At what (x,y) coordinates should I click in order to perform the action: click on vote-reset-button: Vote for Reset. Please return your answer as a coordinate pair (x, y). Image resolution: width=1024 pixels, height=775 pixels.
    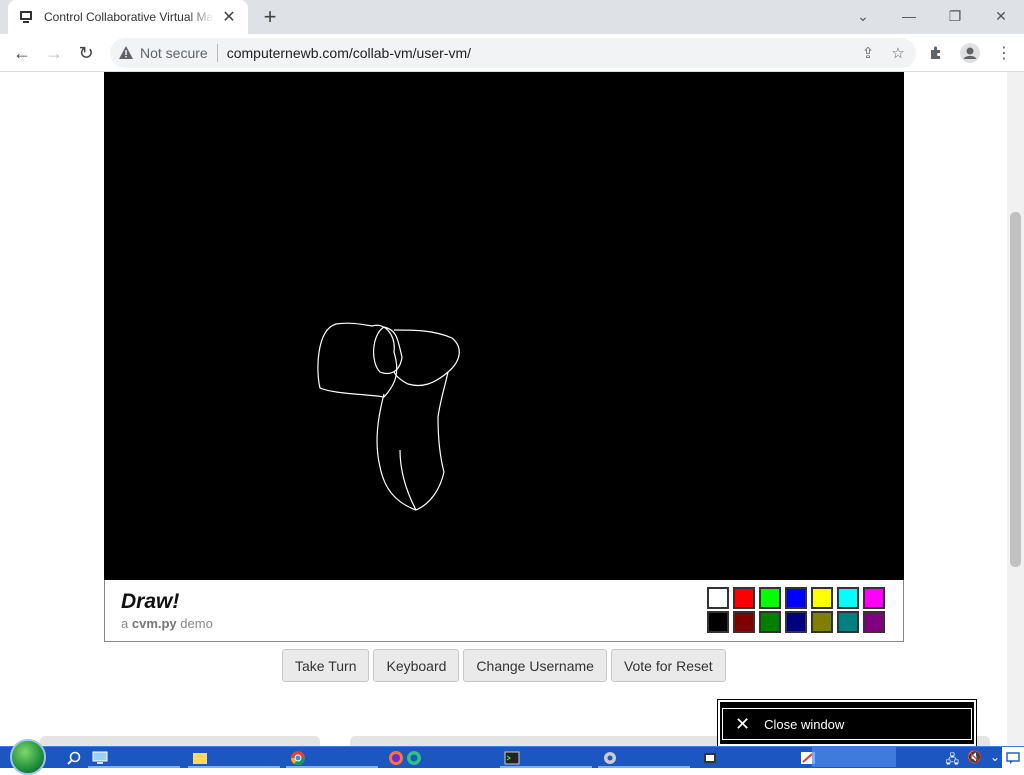
    Looking at the image, I should click on (668, 665).